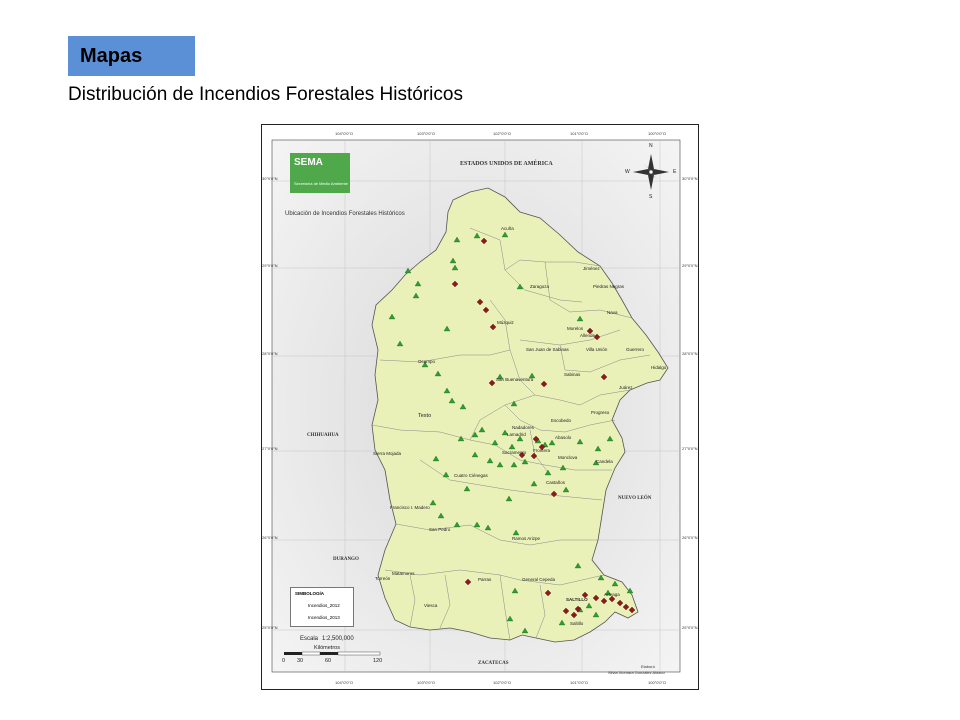 The width and height of the screenshot is (960, 720). I want to click on compass-n: N, so click(651, 146).